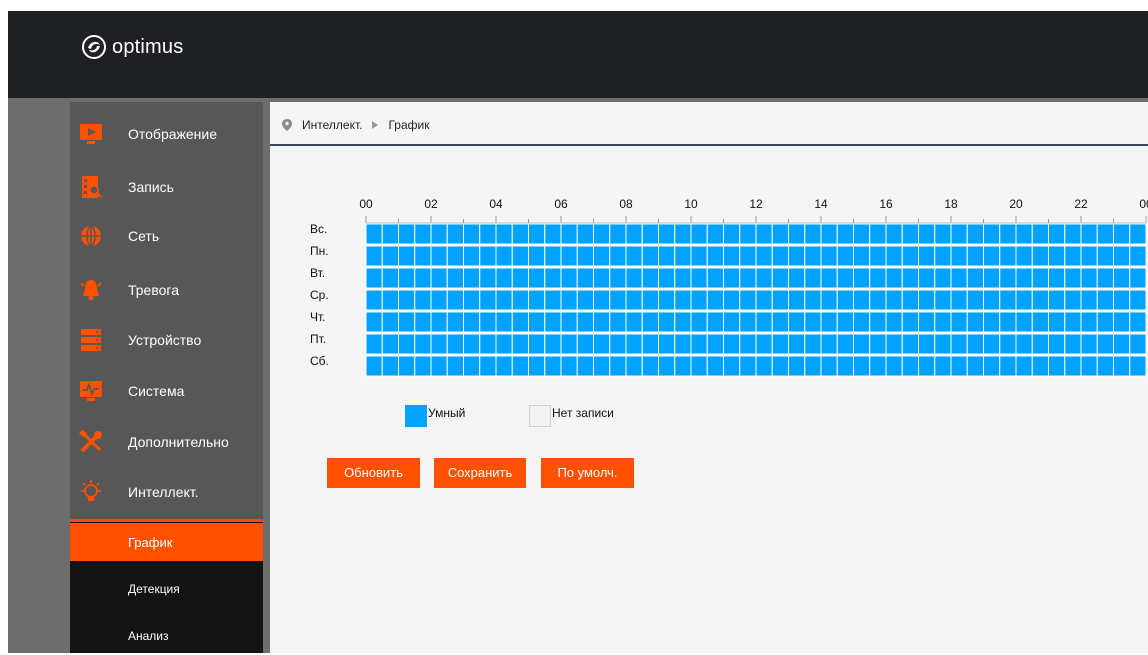  What do you see at coordinates (166, 492) in the screenshot?
I see `sidebar-item-intelligence: Интеллект.` at bounding box center [166, 492].